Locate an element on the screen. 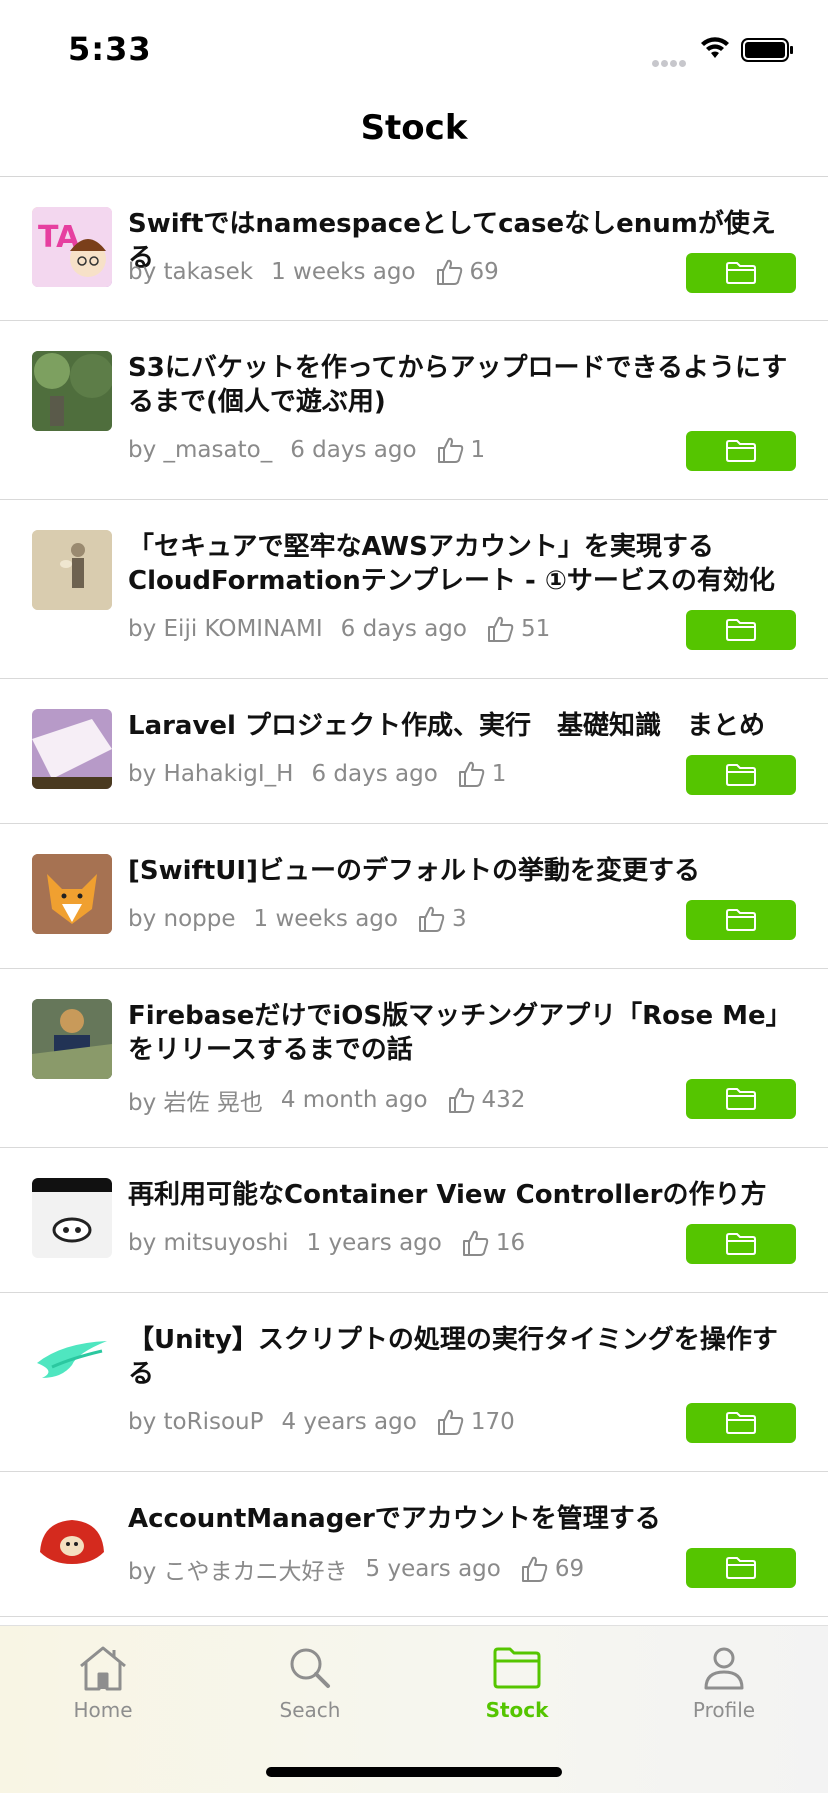  like-count: 3 is located at coordinates (459, 919).